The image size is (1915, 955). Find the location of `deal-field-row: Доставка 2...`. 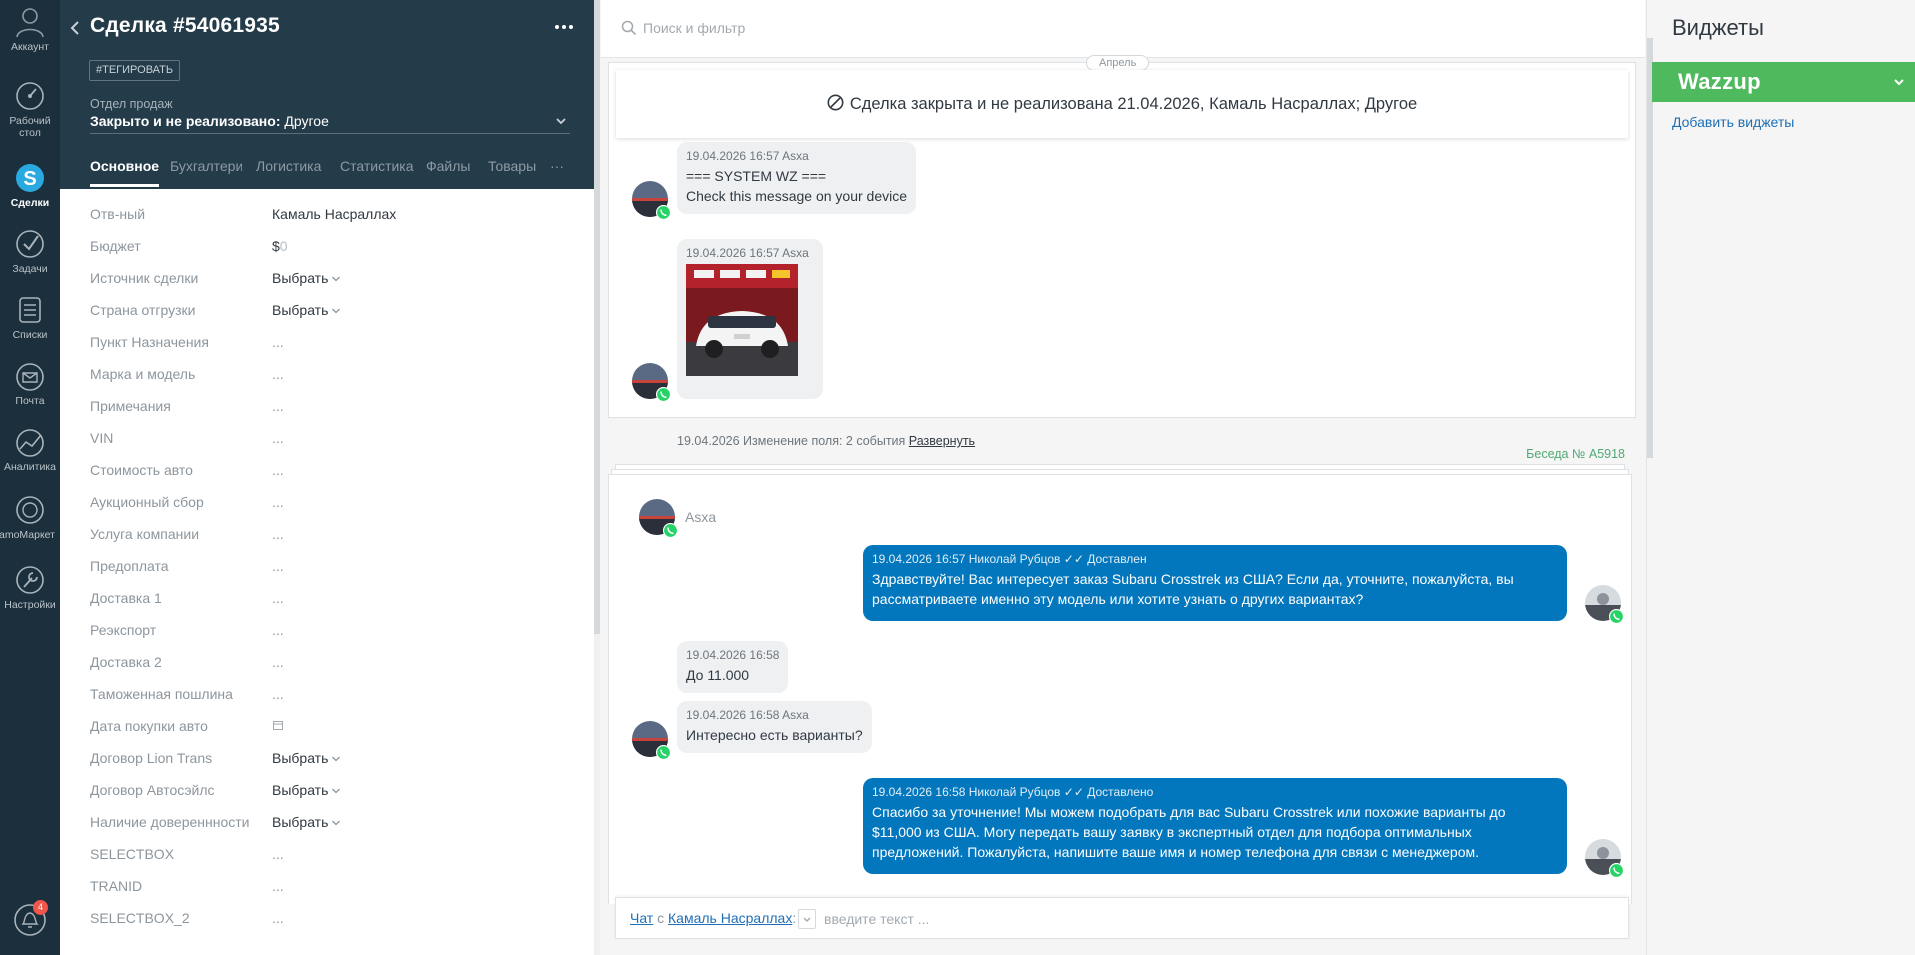

deal-field-row: Доставка 2... is located at coordinates (327, 670).